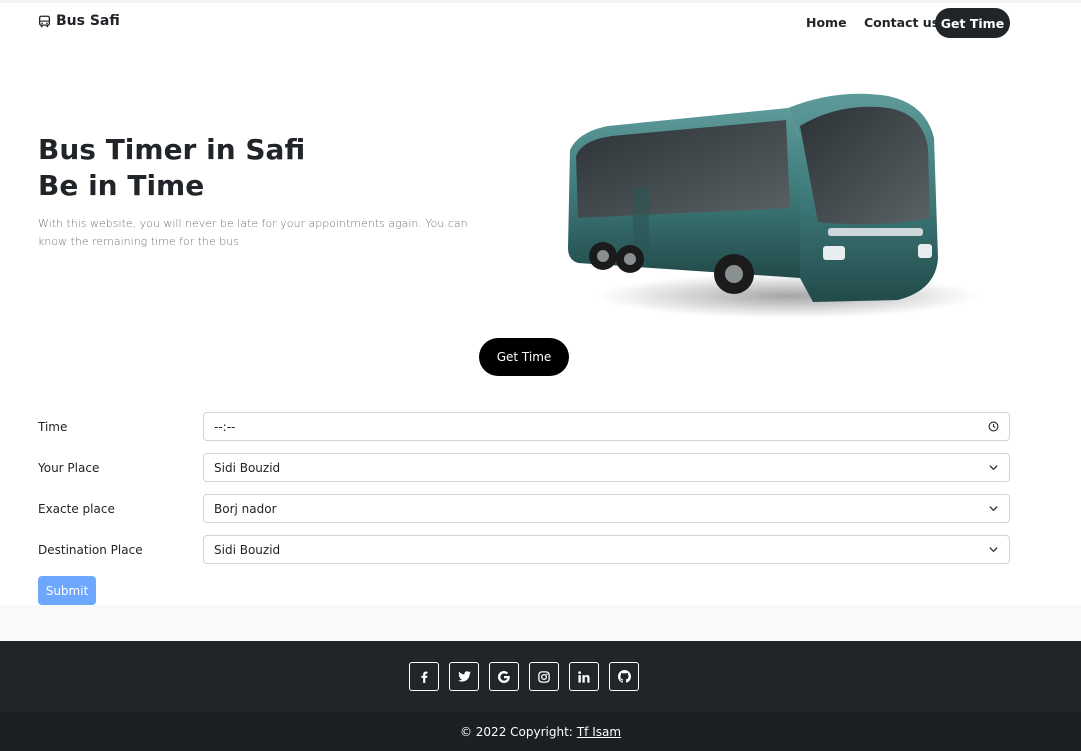 This screenshot has width=1081, height=751. What do you see at coordinates (121, 185) in the screenshot?
I see `hero-title-line2: Be in Time` at bounding box center [121, 185].